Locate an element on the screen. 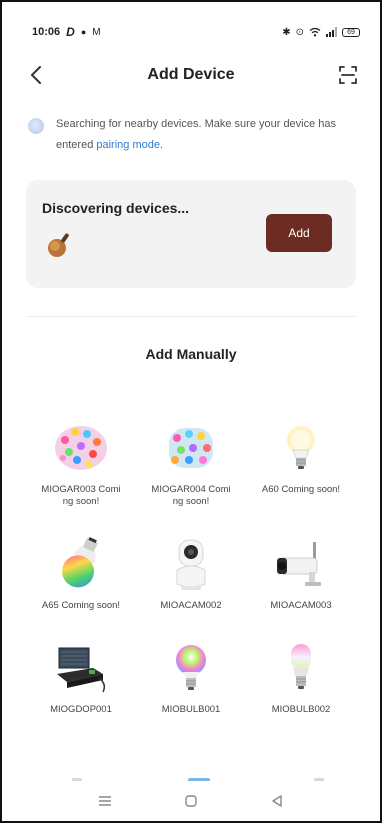  add-button: Add is located at coordinates (299, 233).